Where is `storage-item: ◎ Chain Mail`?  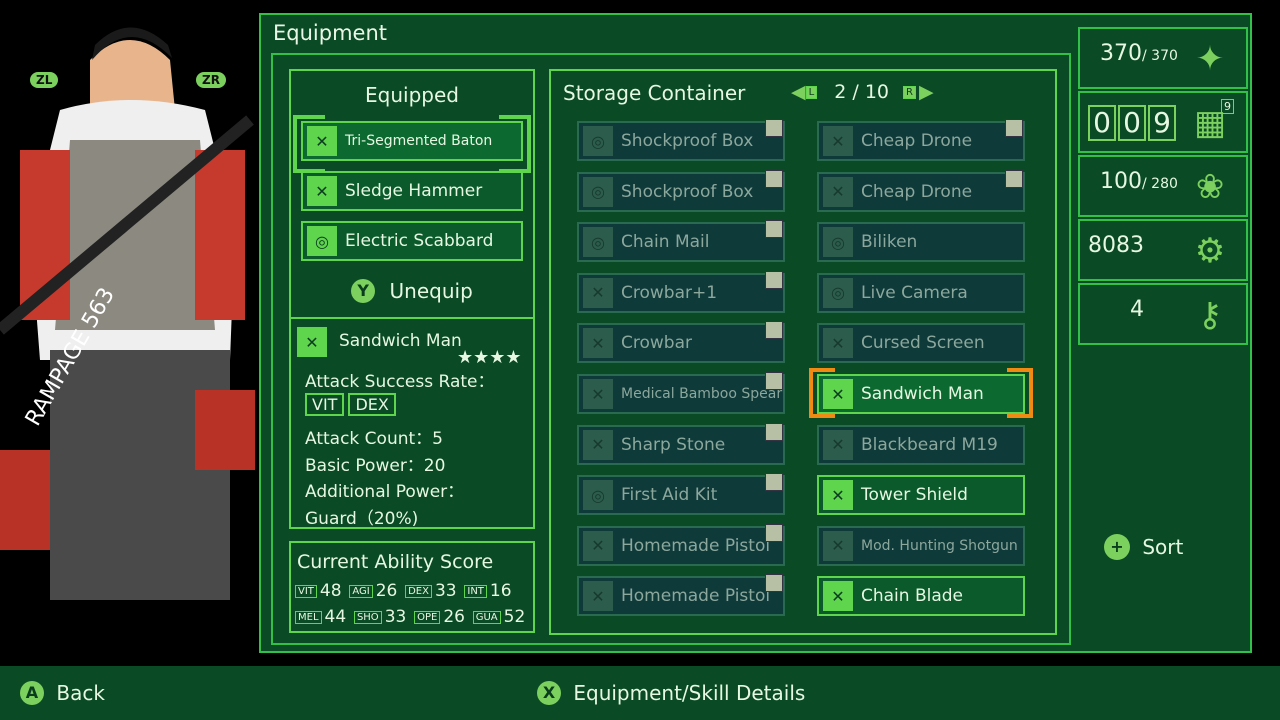
storage-item: ◎ Chain Mail is located at coordinates (681, 241).